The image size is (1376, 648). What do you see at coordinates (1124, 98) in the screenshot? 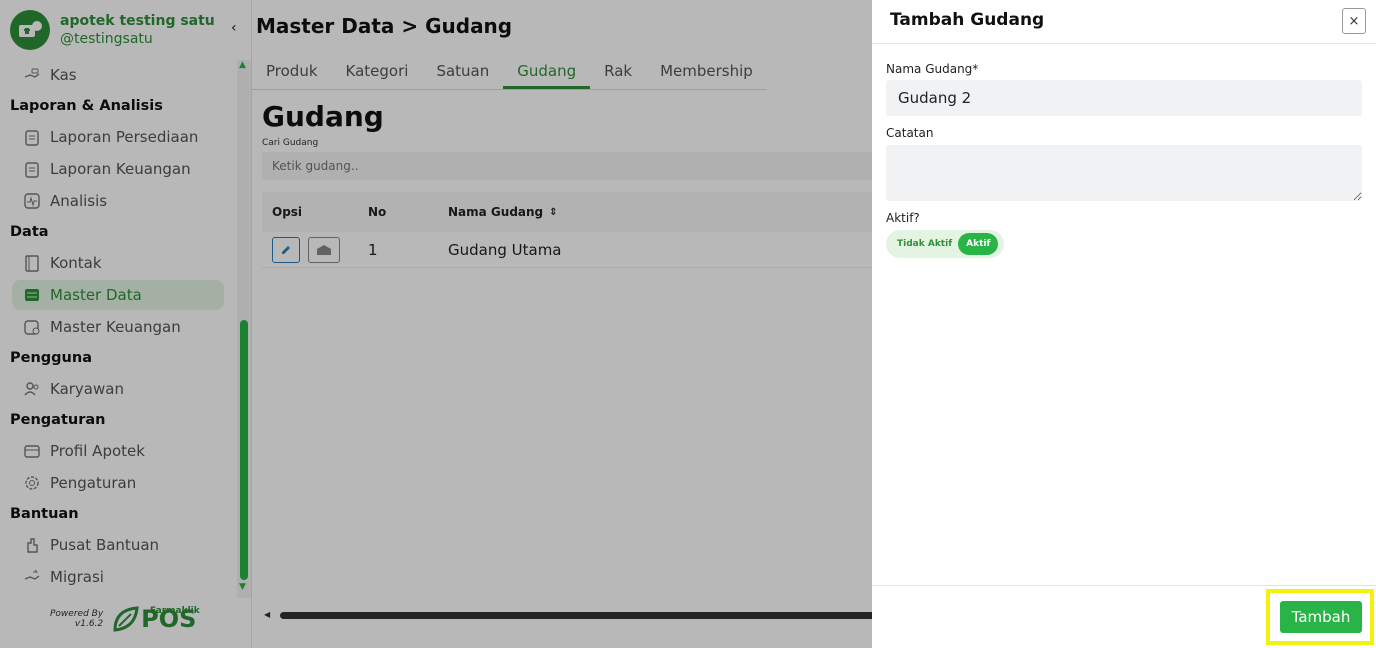
I see `nama-gudang-input` at bounding box center [1124, 98].